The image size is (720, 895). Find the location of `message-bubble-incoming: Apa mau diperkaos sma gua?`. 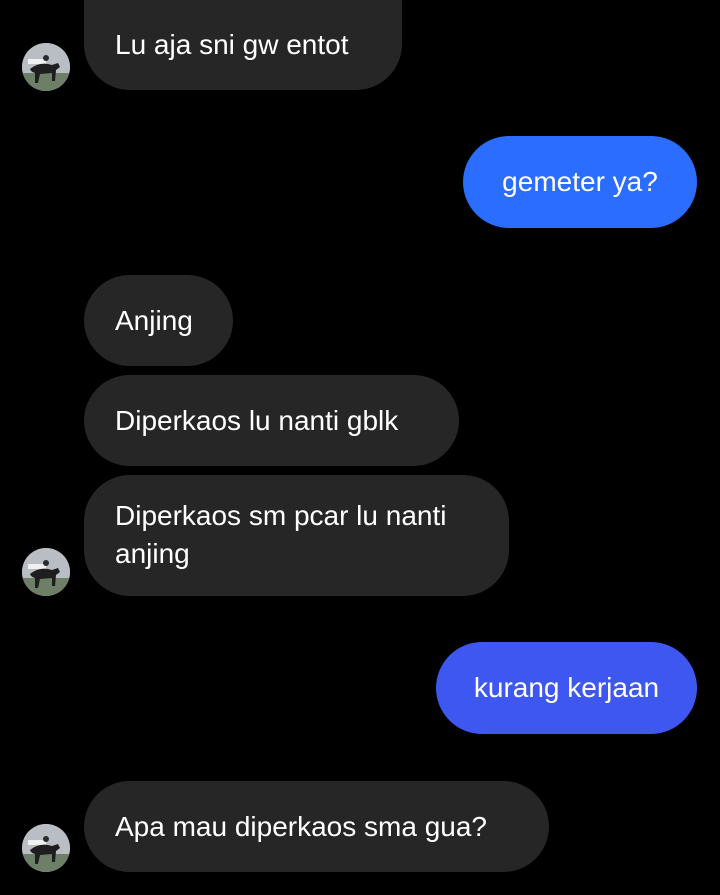

message-bubble-incoming: Apa mau diperkaos sma gua? is located at coordinates (316, 826).